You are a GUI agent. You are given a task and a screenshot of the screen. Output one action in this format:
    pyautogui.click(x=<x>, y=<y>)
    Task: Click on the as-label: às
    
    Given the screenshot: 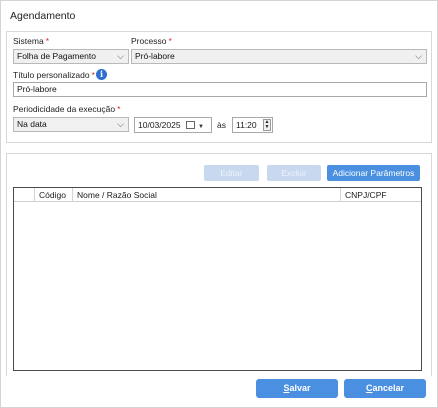 What is the action you would take?
    pyautogui.click(x=221, y=125)
    